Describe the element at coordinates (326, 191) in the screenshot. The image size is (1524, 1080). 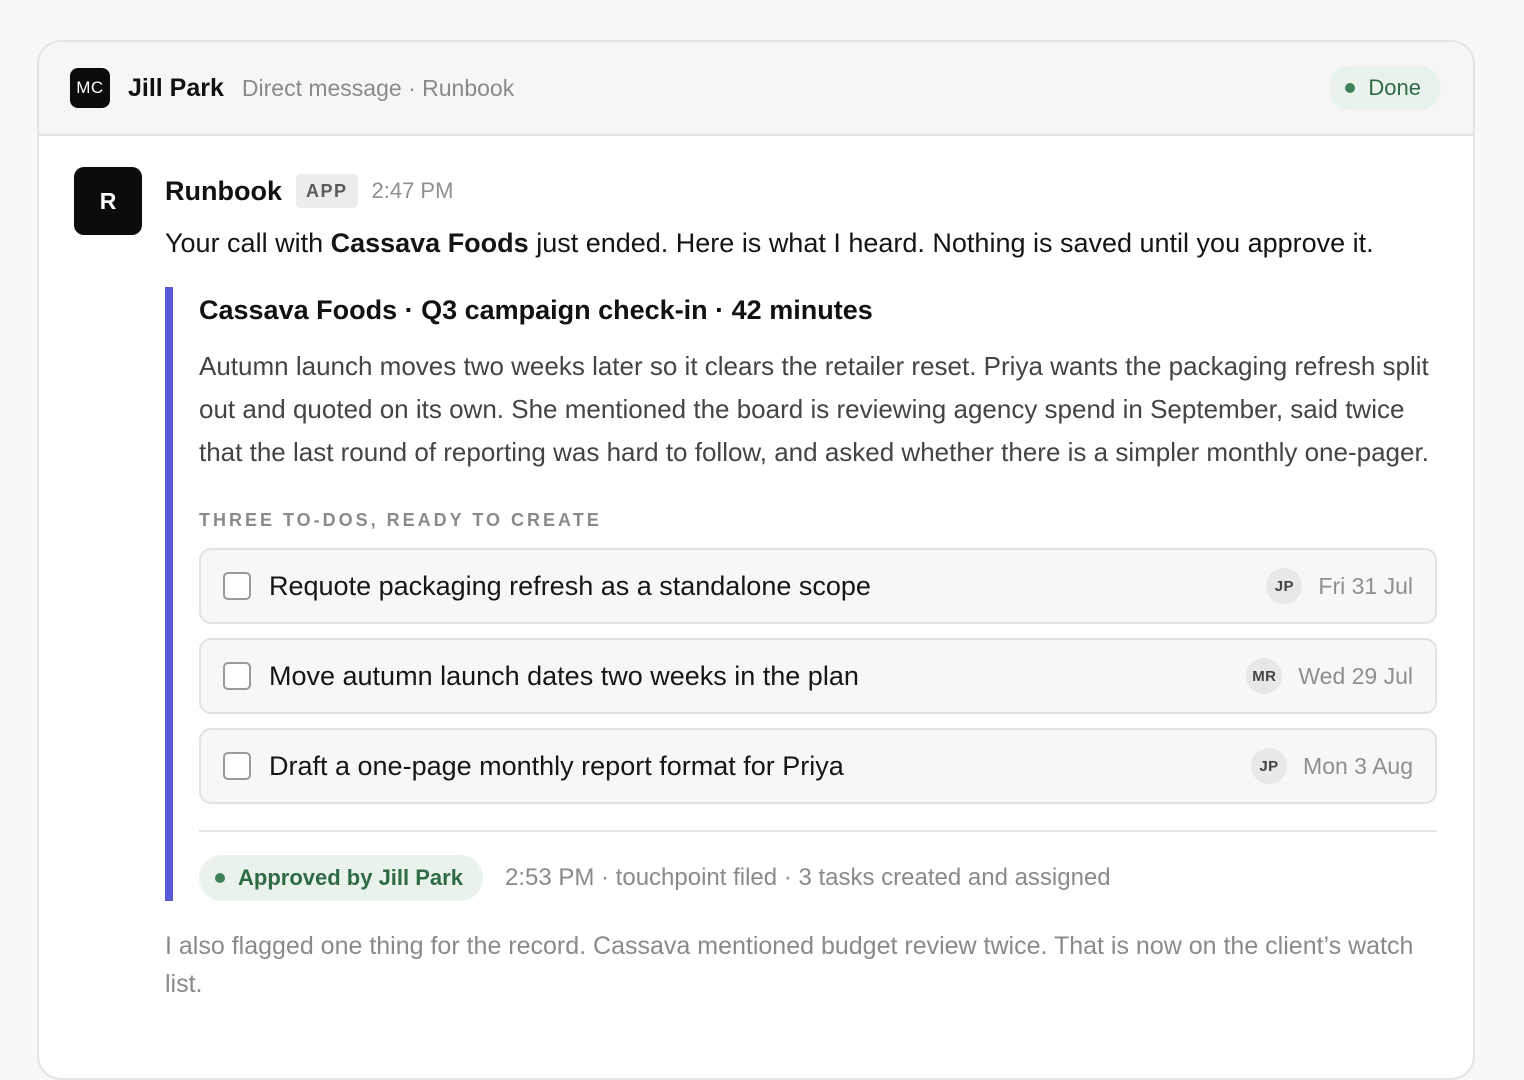
I see `app-badge: APP` at that location.